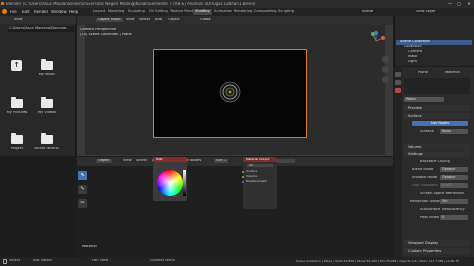 This screenshot has width=474, height=266. I want to click on zoom-icon, so click(385, 59).